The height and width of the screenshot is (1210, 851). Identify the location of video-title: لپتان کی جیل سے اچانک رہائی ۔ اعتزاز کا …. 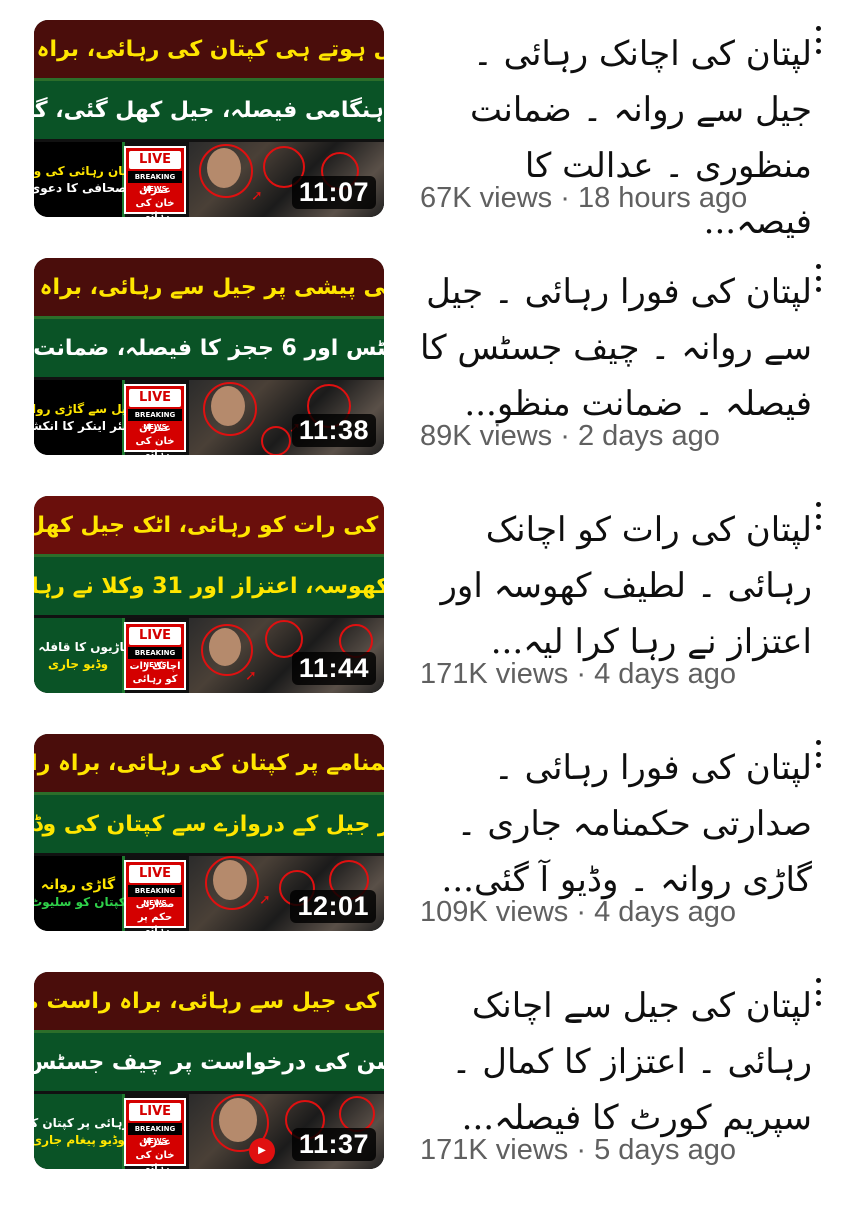
(612, 1062).